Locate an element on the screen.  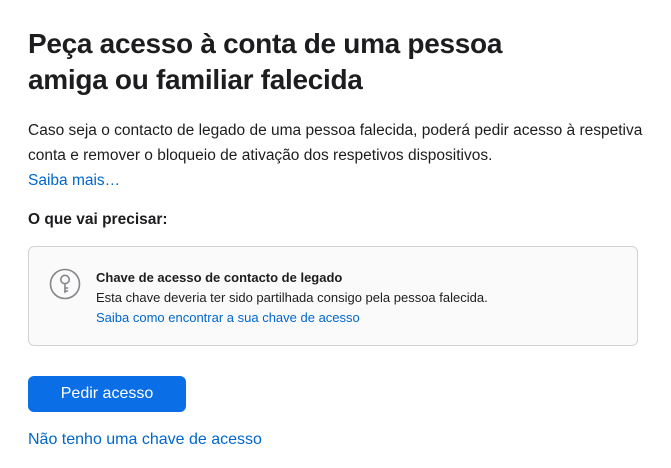
no-access-key-link: Não tenho uma chave de acesso is located at coordinates (145, 440).